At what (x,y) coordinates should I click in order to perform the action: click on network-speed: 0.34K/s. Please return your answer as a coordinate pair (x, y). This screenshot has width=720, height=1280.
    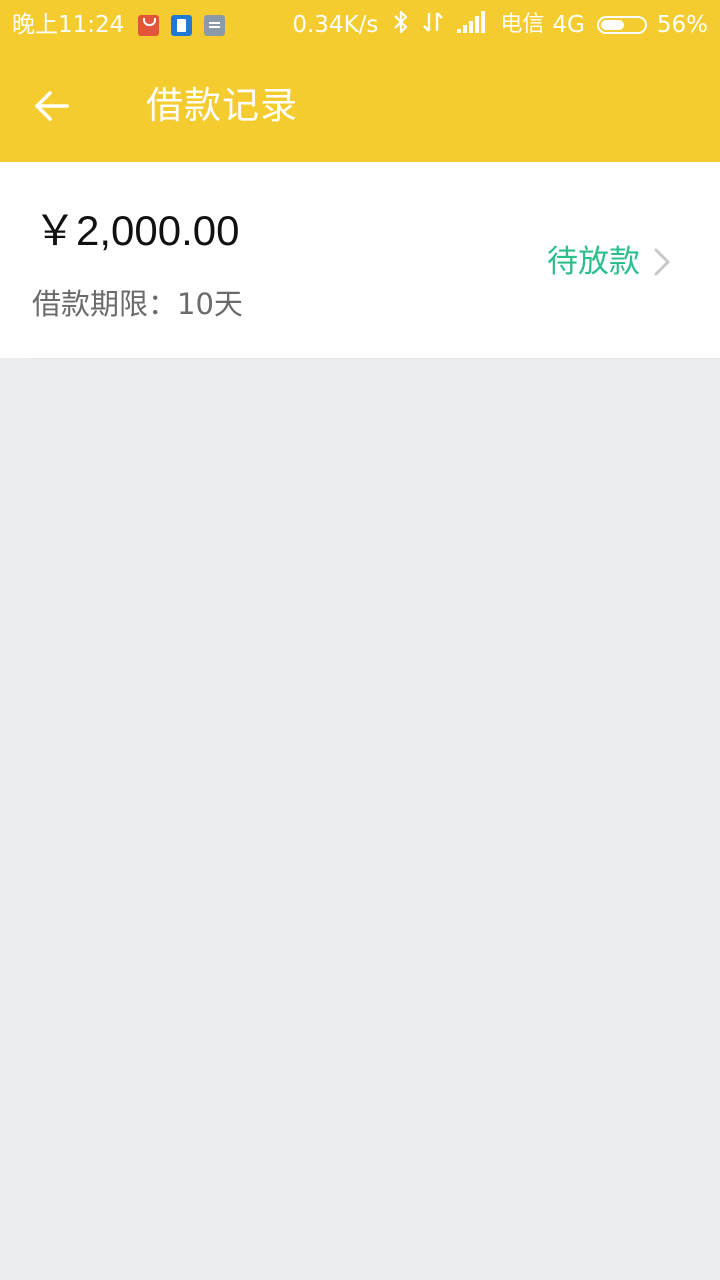
    Looking at the image, I should click on (335, 25).